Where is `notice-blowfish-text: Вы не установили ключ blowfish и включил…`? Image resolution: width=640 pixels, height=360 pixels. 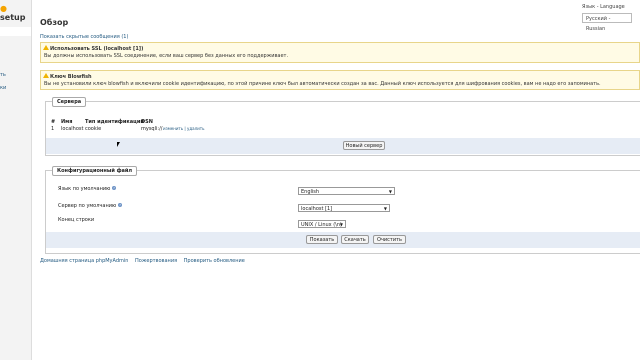
notice-blowfish-text: Вы не установили ключ blowfish и включил… is located at coordinates (322, 84).